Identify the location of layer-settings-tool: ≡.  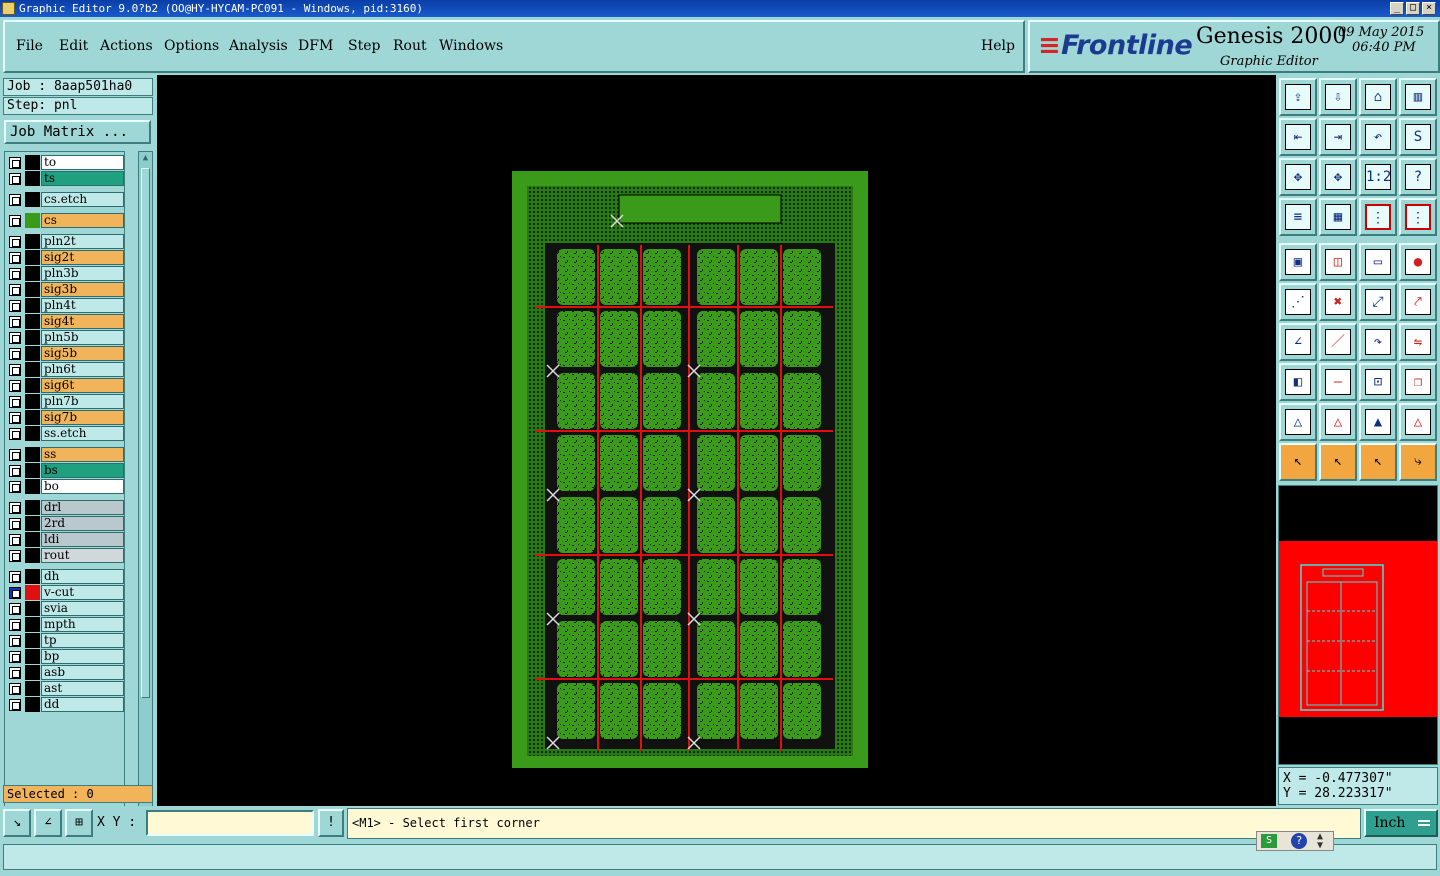
(1298, 217).